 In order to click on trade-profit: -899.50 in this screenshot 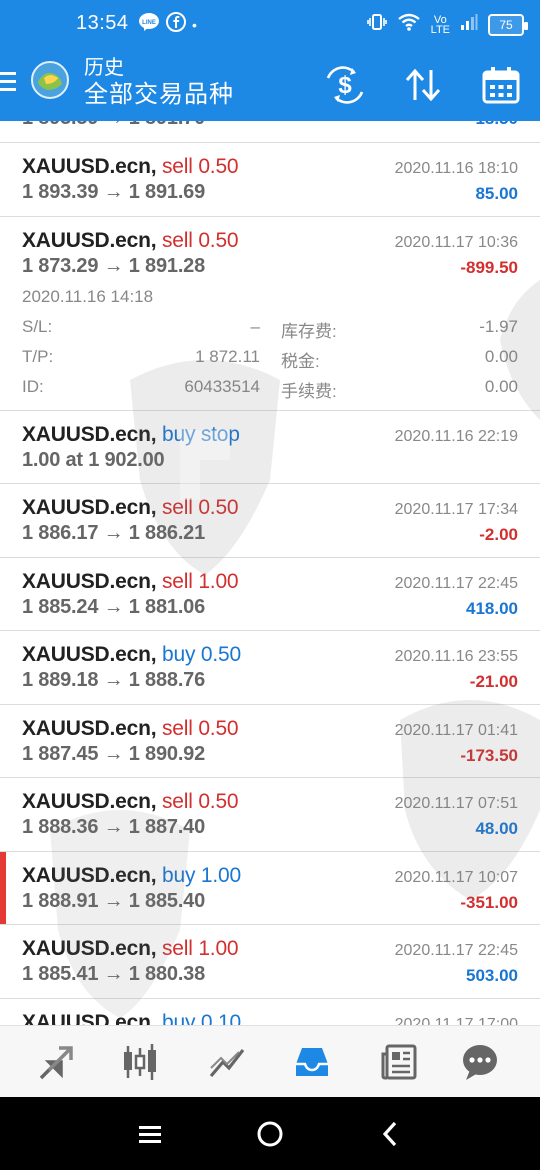, I will do `click(489, 267)`.